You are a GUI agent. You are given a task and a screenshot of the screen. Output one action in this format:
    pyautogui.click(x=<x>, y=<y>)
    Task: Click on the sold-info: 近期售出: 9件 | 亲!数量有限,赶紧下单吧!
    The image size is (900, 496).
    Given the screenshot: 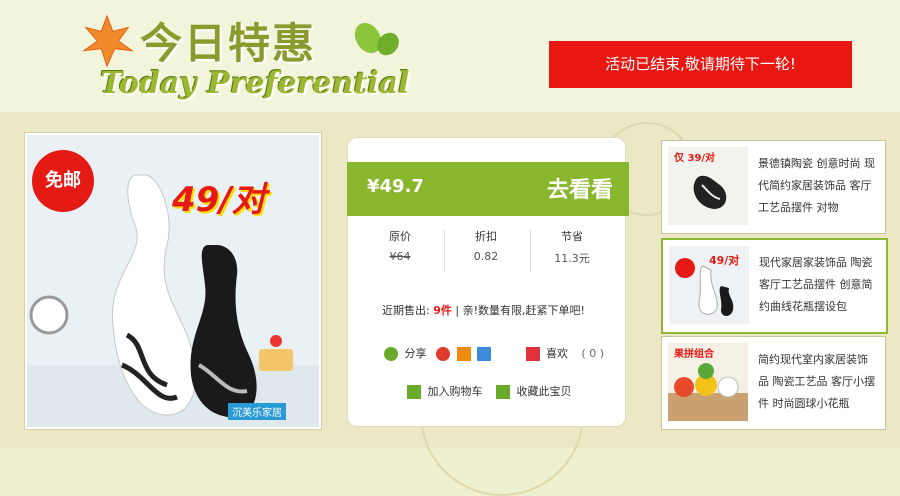 What is the action you would take?
    pyautogui.click(x=483, y=310)
    